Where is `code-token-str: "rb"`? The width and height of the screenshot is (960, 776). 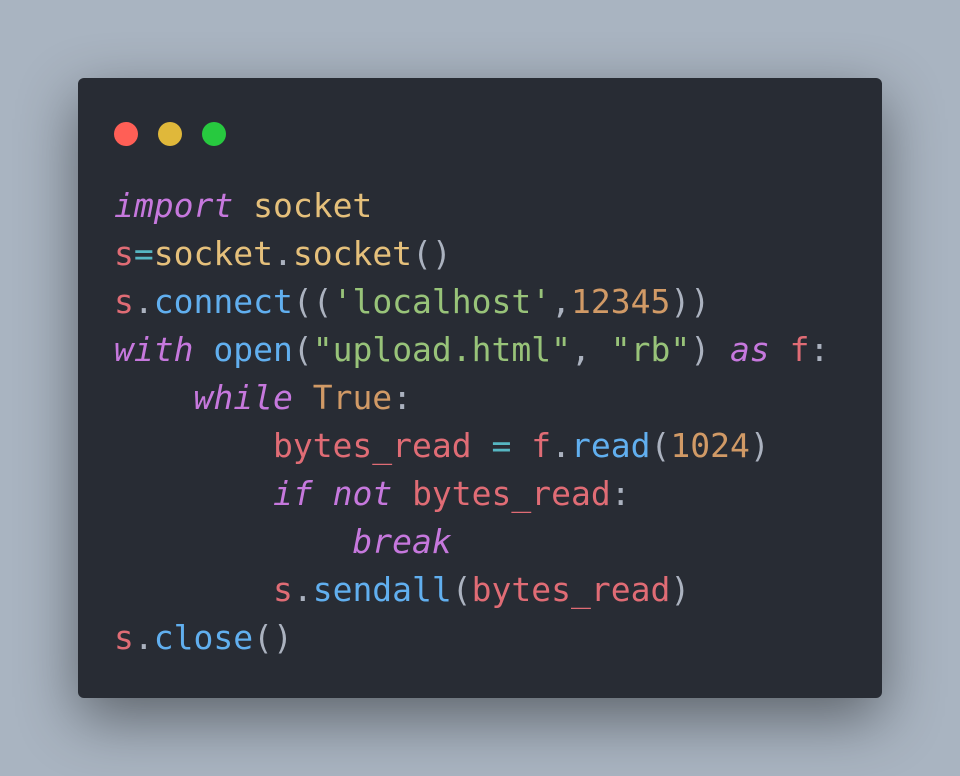
code-token-str: "rb" is located at coordinates (650, 349).